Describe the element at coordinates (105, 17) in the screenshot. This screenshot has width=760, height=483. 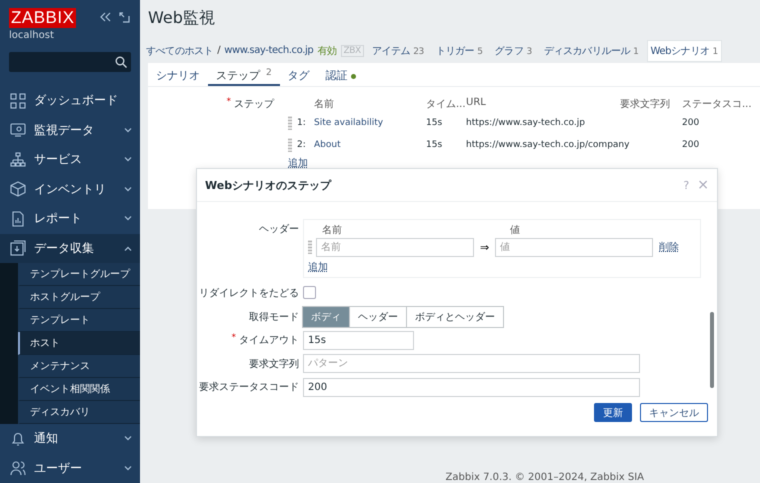
I see `collapse-icon` at that location.